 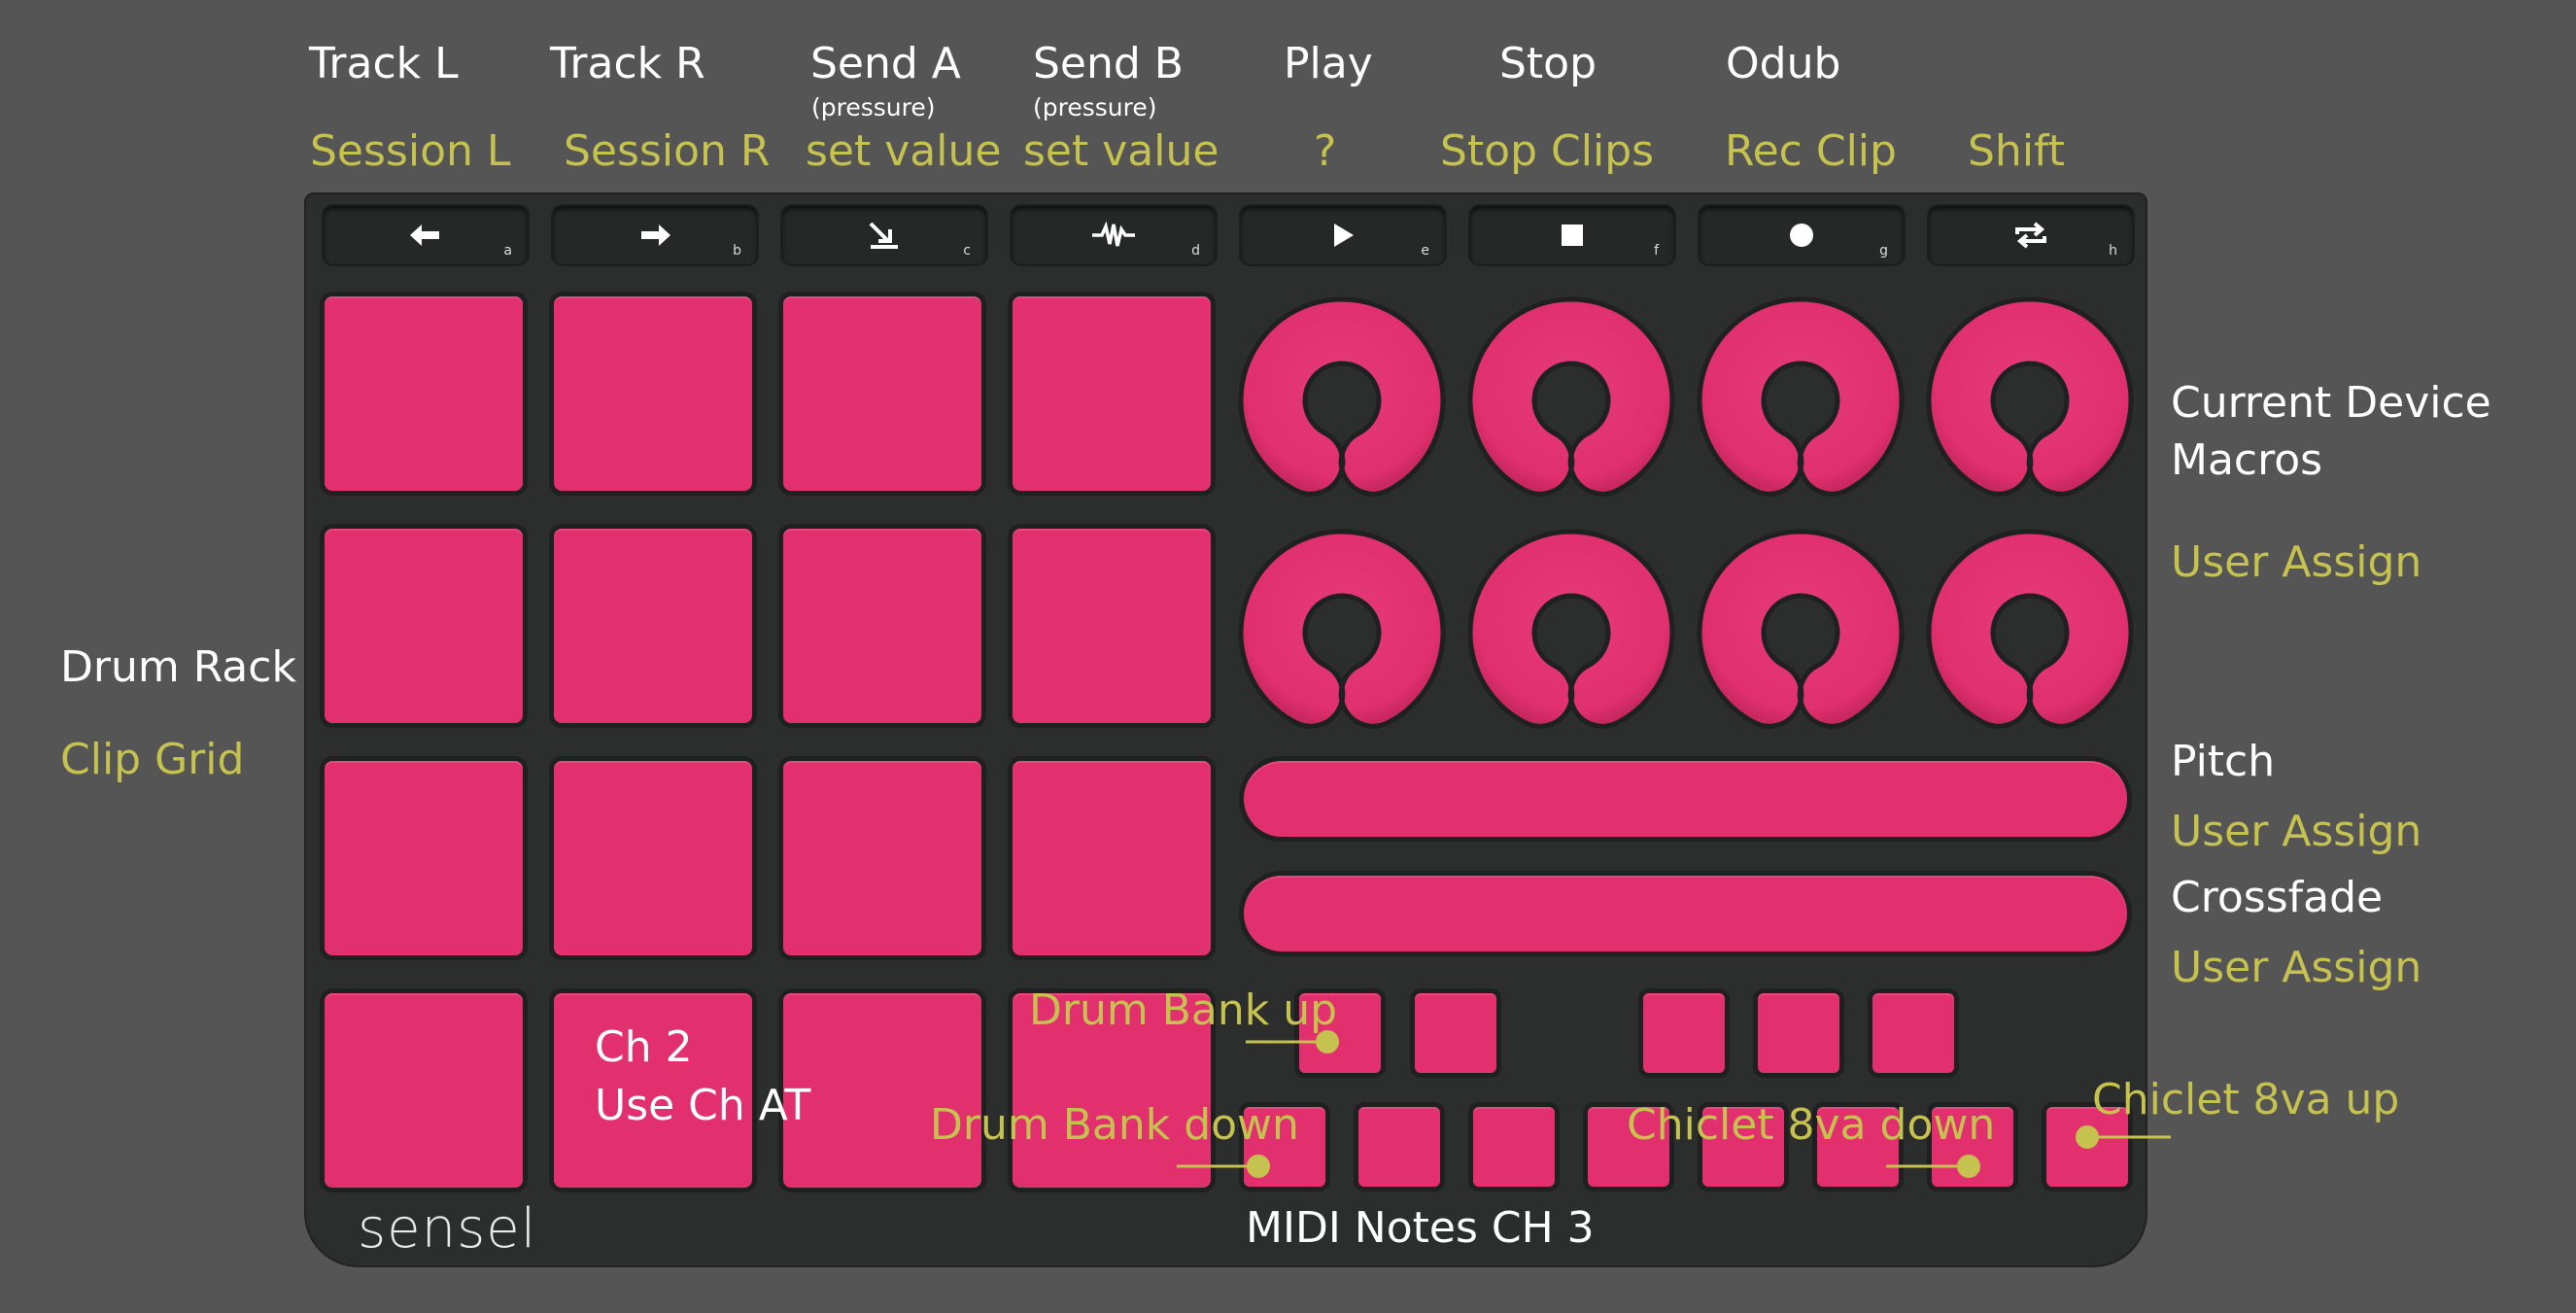 What do you see at coordinates (1968, 1167) in the screenshot?
I see `callout-dot-chiclet-down` at bounding box center [1968, 1167].